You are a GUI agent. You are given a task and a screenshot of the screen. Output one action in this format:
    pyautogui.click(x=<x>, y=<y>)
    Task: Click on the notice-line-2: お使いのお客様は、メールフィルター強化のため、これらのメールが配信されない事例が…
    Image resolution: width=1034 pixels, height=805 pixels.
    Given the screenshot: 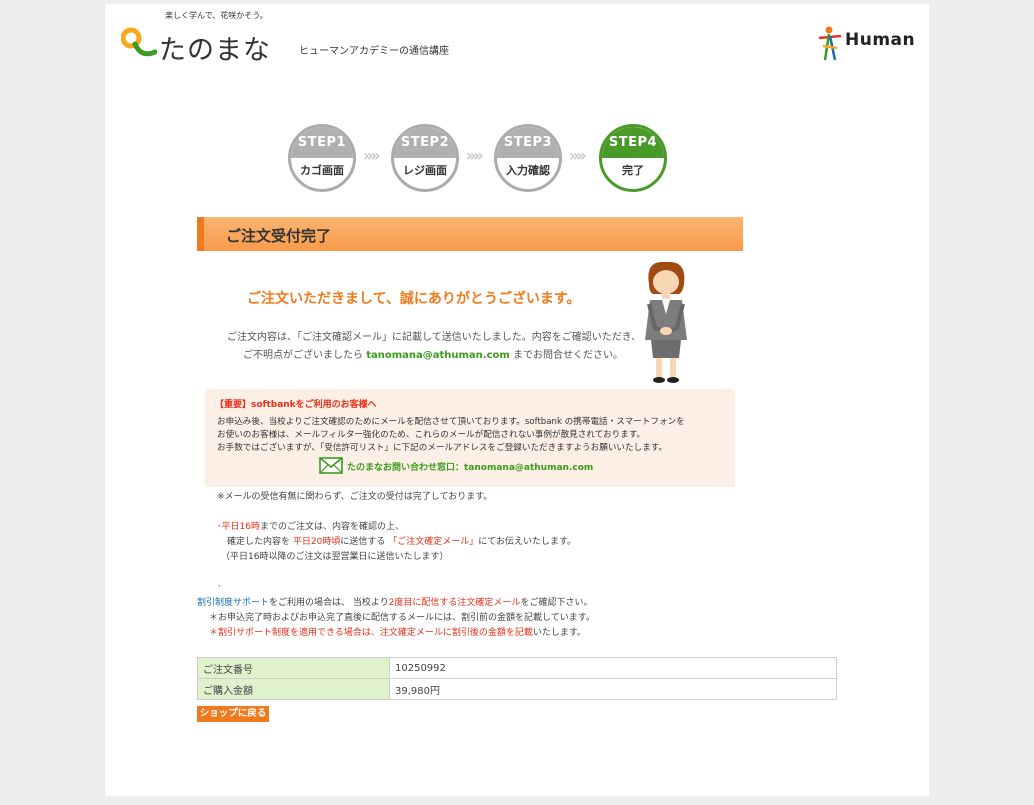 What is the action you would take?
    pyautogui.click(x=431, y=435)
    